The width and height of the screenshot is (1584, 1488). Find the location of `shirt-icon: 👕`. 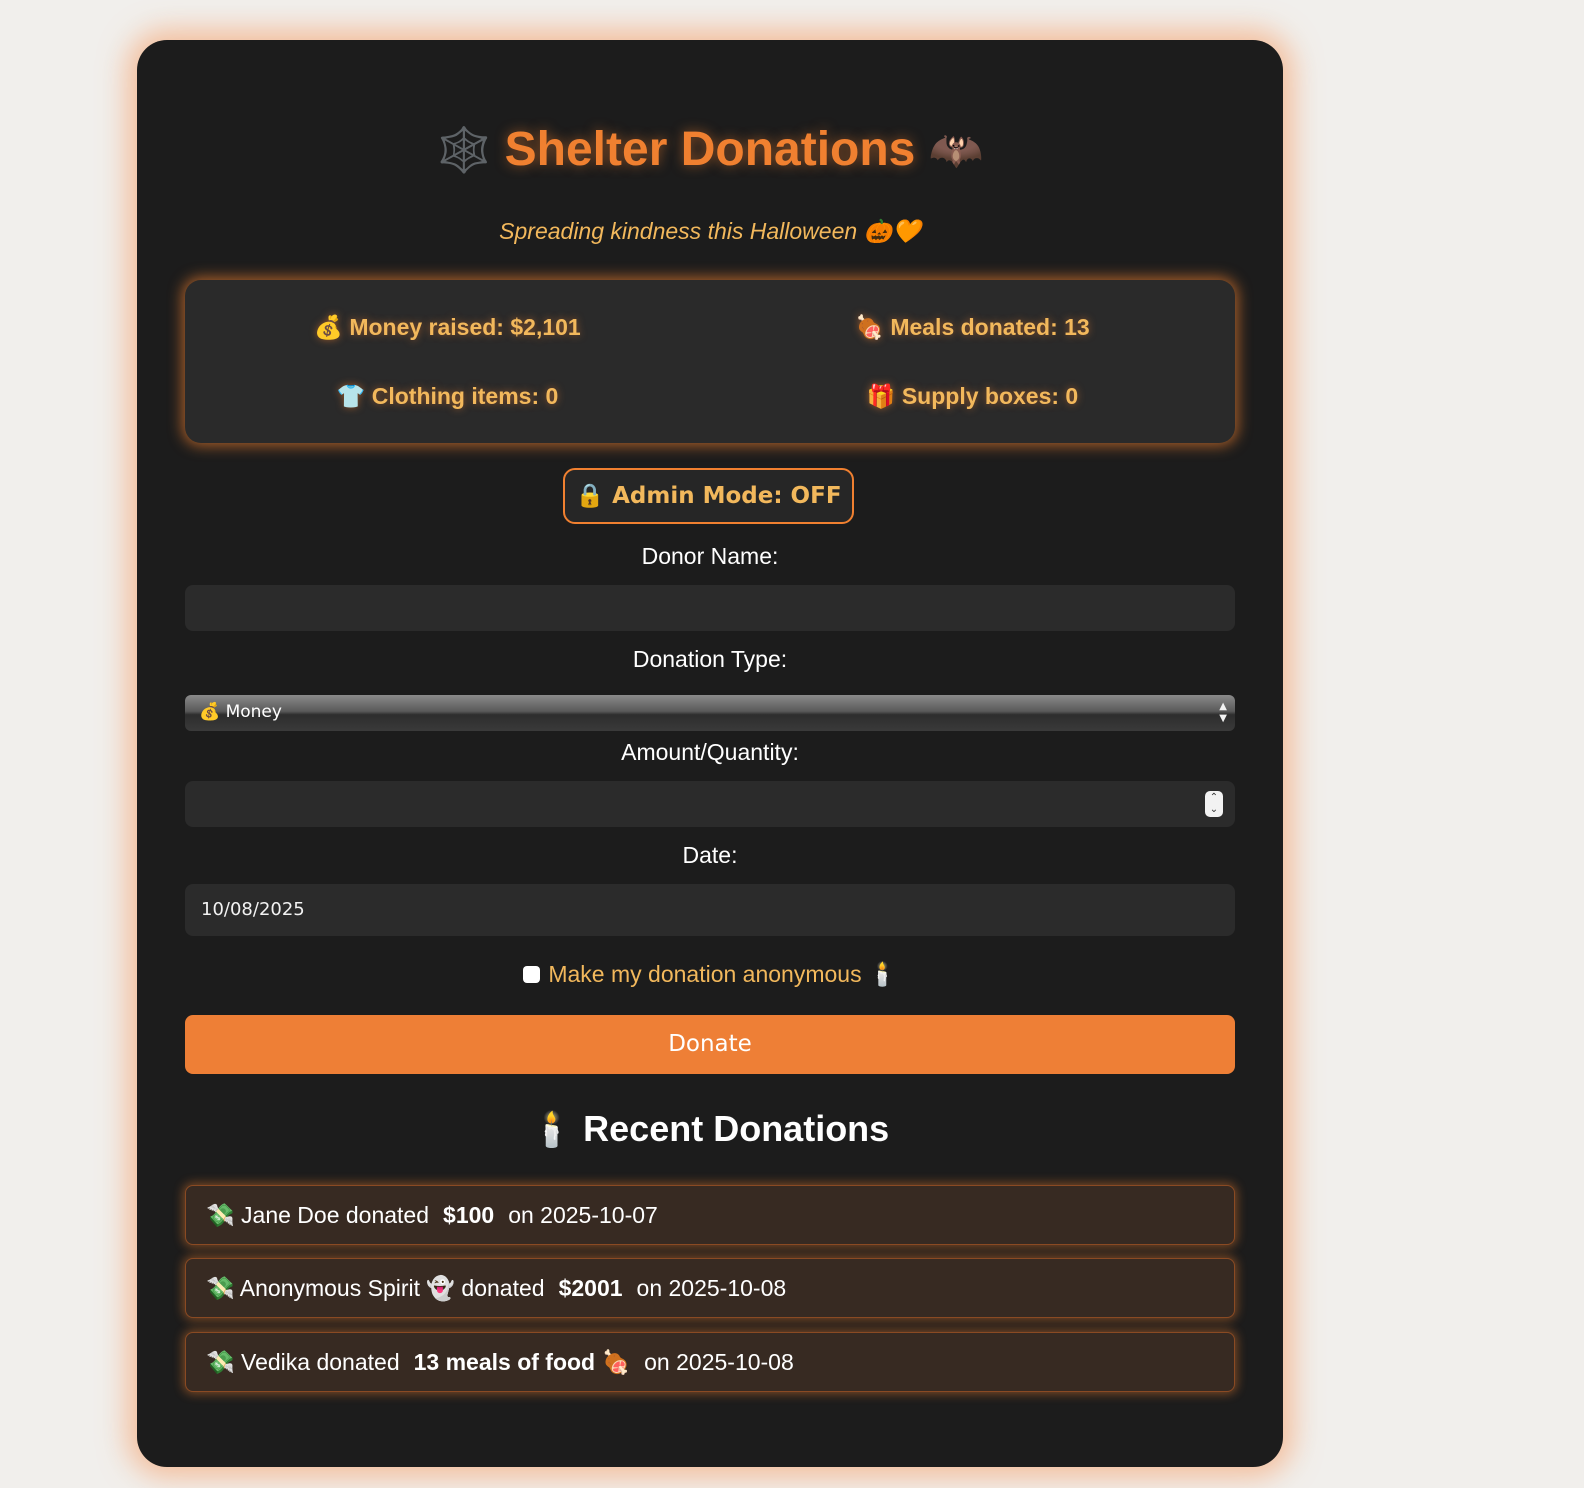

shirt-icon: 👕 is located at coordinates (351, 396).